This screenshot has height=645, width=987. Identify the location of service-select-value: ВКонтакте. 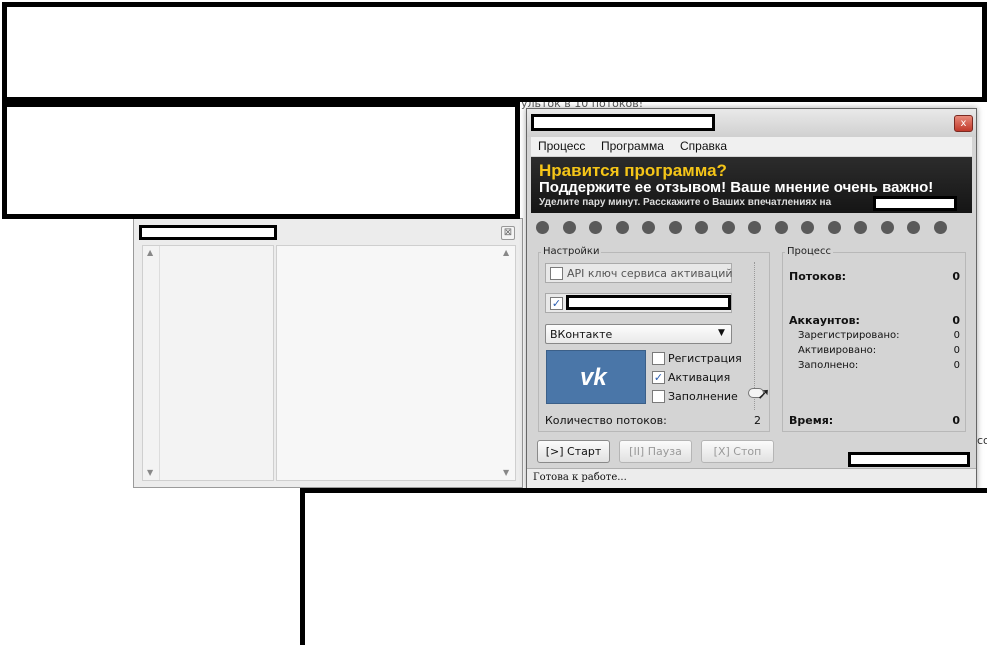
(581, 334).